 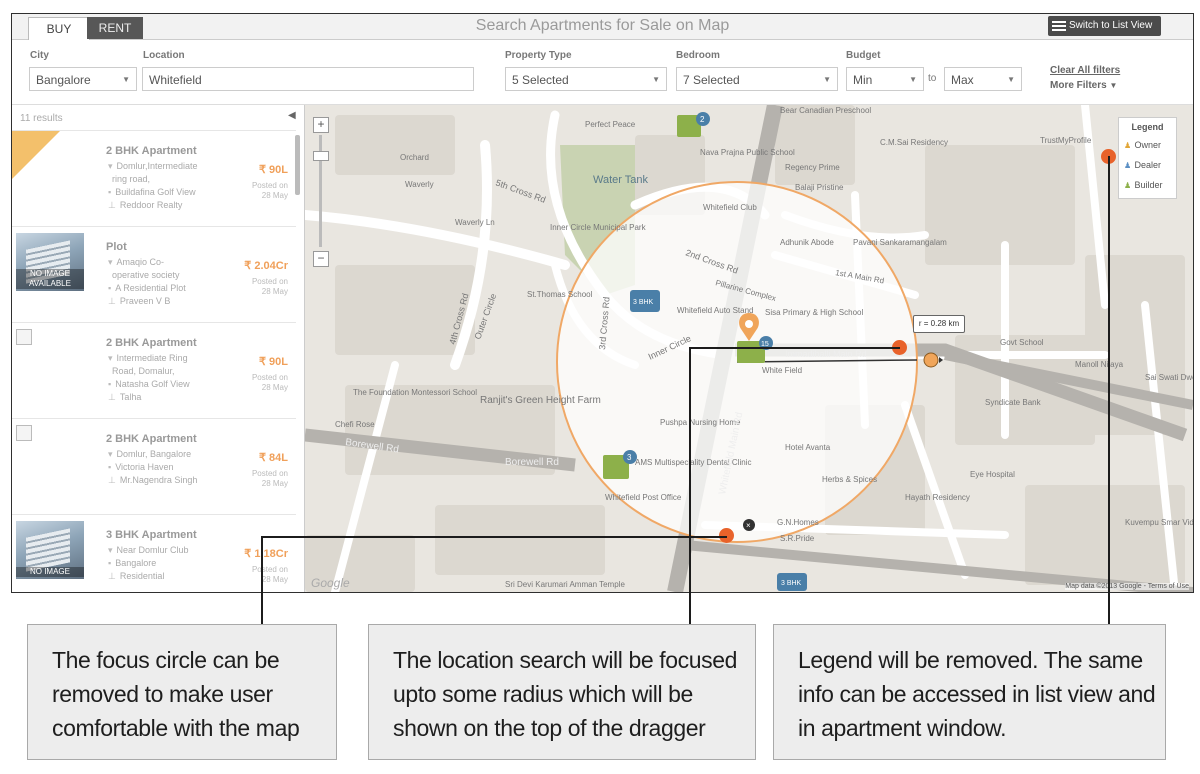 I want to click on place-label: Orchard, so click(x=414, y=157).